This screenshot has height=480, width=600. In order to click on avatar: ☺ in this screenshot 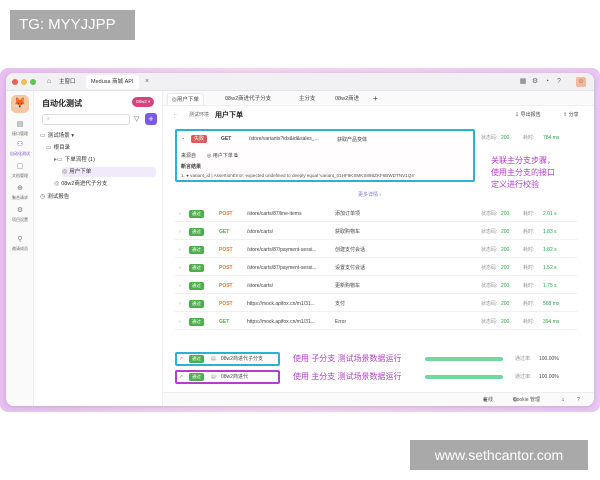, I will do `click(581, 82)`.